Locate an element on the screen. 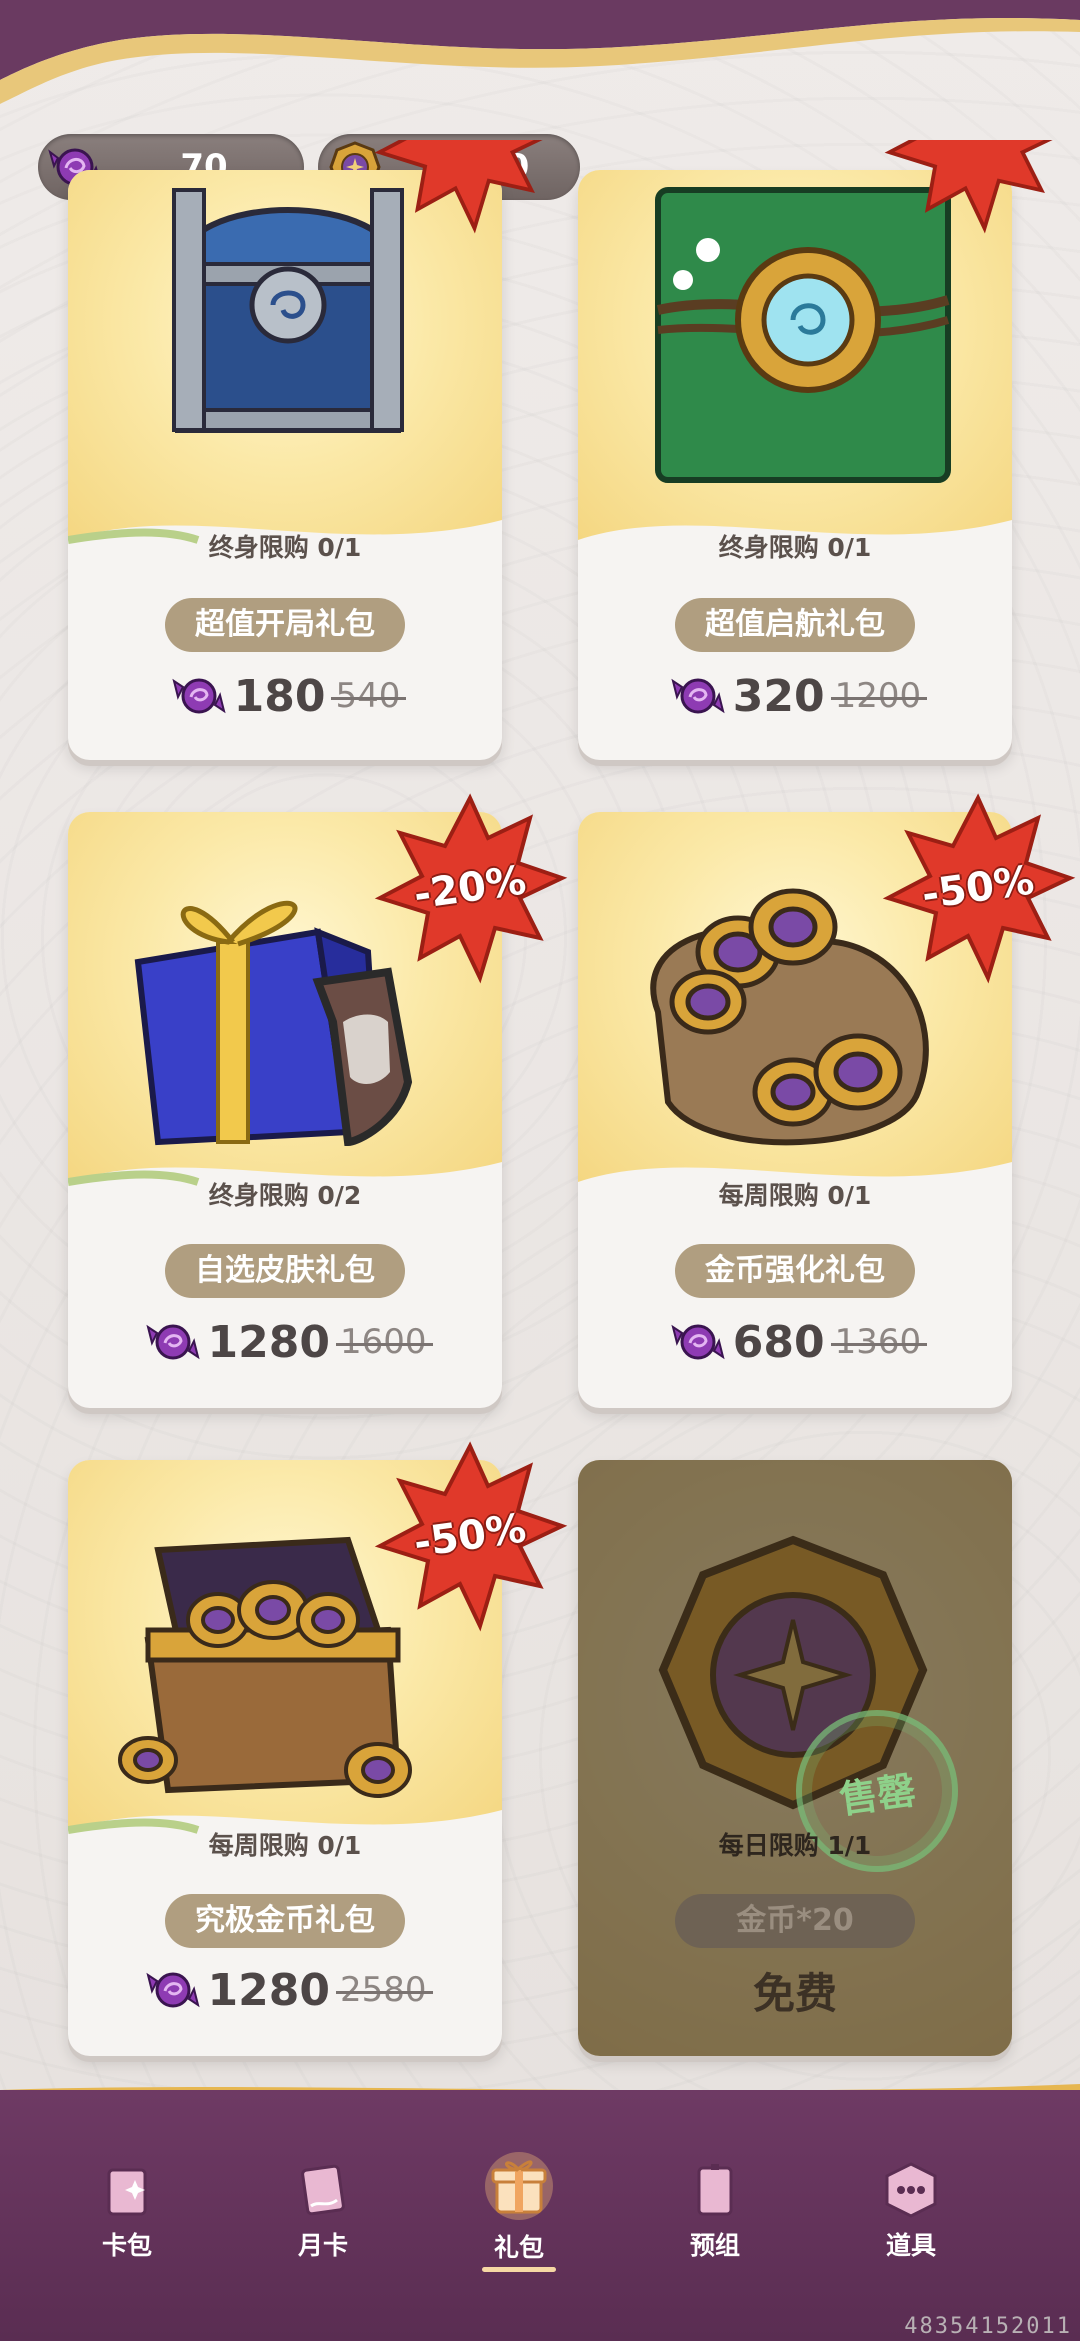 The height and width of the screenshot is (2341, 1080). items-icon is located at coordinates (911, 2190).